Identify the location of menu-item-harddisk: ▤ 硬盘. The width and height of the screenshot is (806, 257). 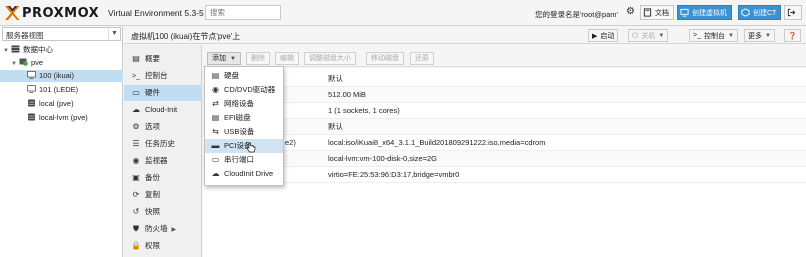
(244, 76).